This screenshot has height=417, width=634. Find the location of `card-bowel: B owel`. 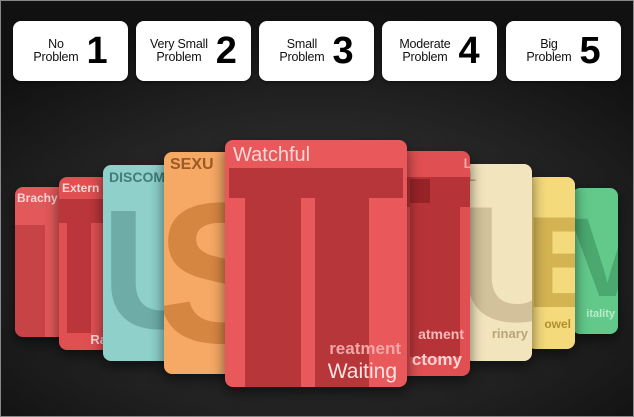

card-bowel: B owel is located at coordinates (551, 263).